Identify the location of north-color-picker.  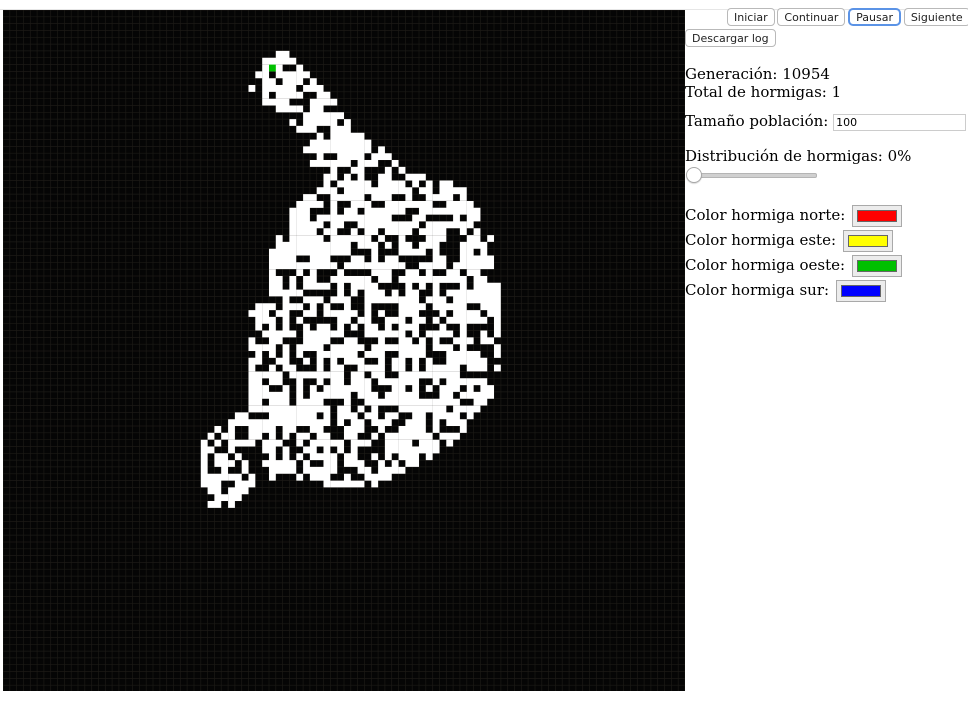
(877, 215).